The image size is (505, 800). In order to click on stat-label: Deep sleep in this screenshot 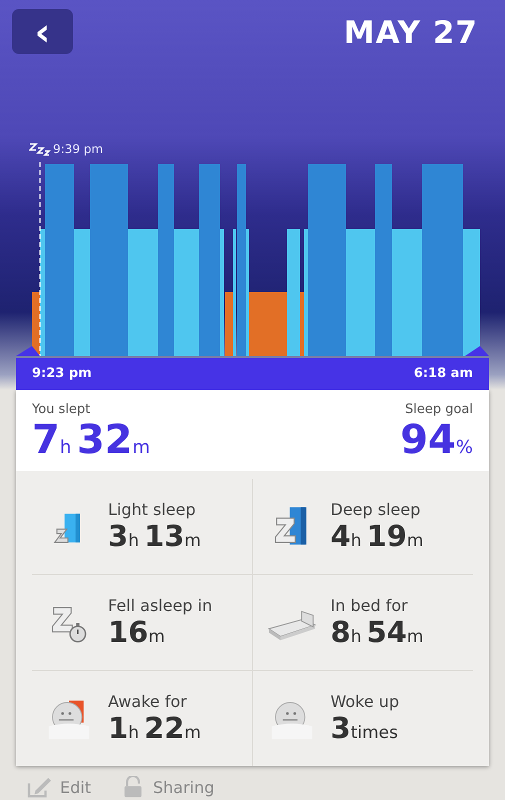, I will do `click(376, 509)`.